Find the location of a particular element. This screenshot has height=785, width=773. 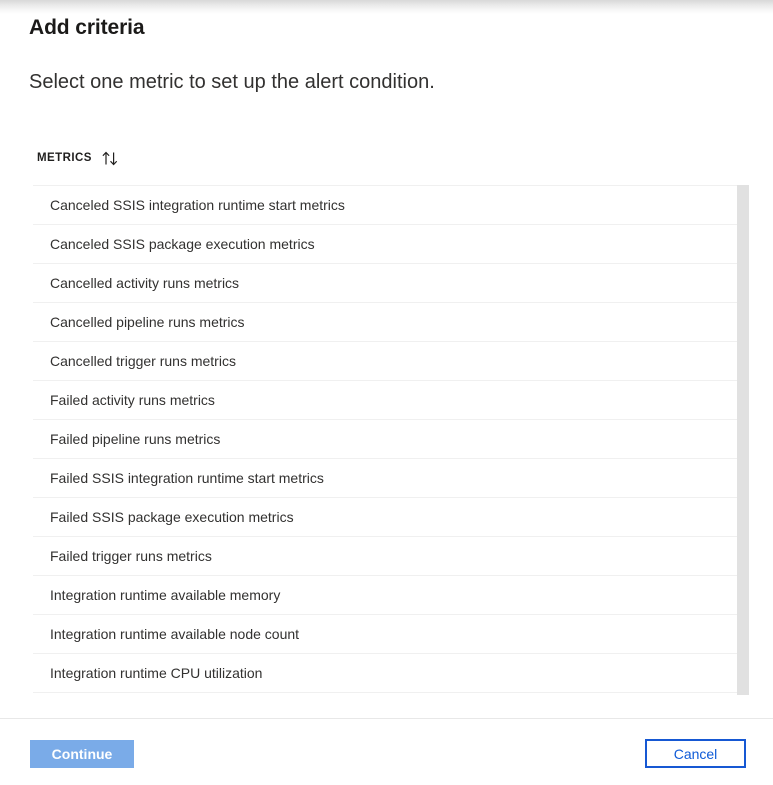

metric-list-item: Failed activity runs metrics is located at coordinates (385, 400).